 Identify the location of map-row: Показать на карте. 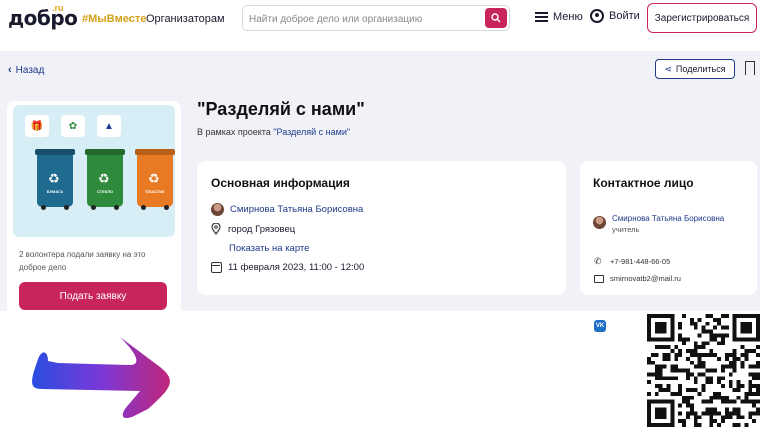
(269, 248).